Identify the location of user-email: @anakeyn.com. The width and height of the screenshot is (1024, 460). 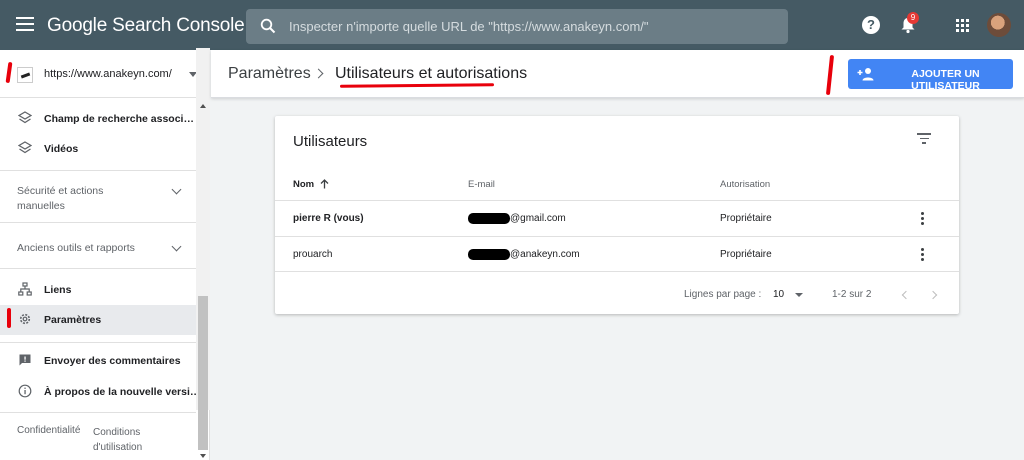
(545, 254).